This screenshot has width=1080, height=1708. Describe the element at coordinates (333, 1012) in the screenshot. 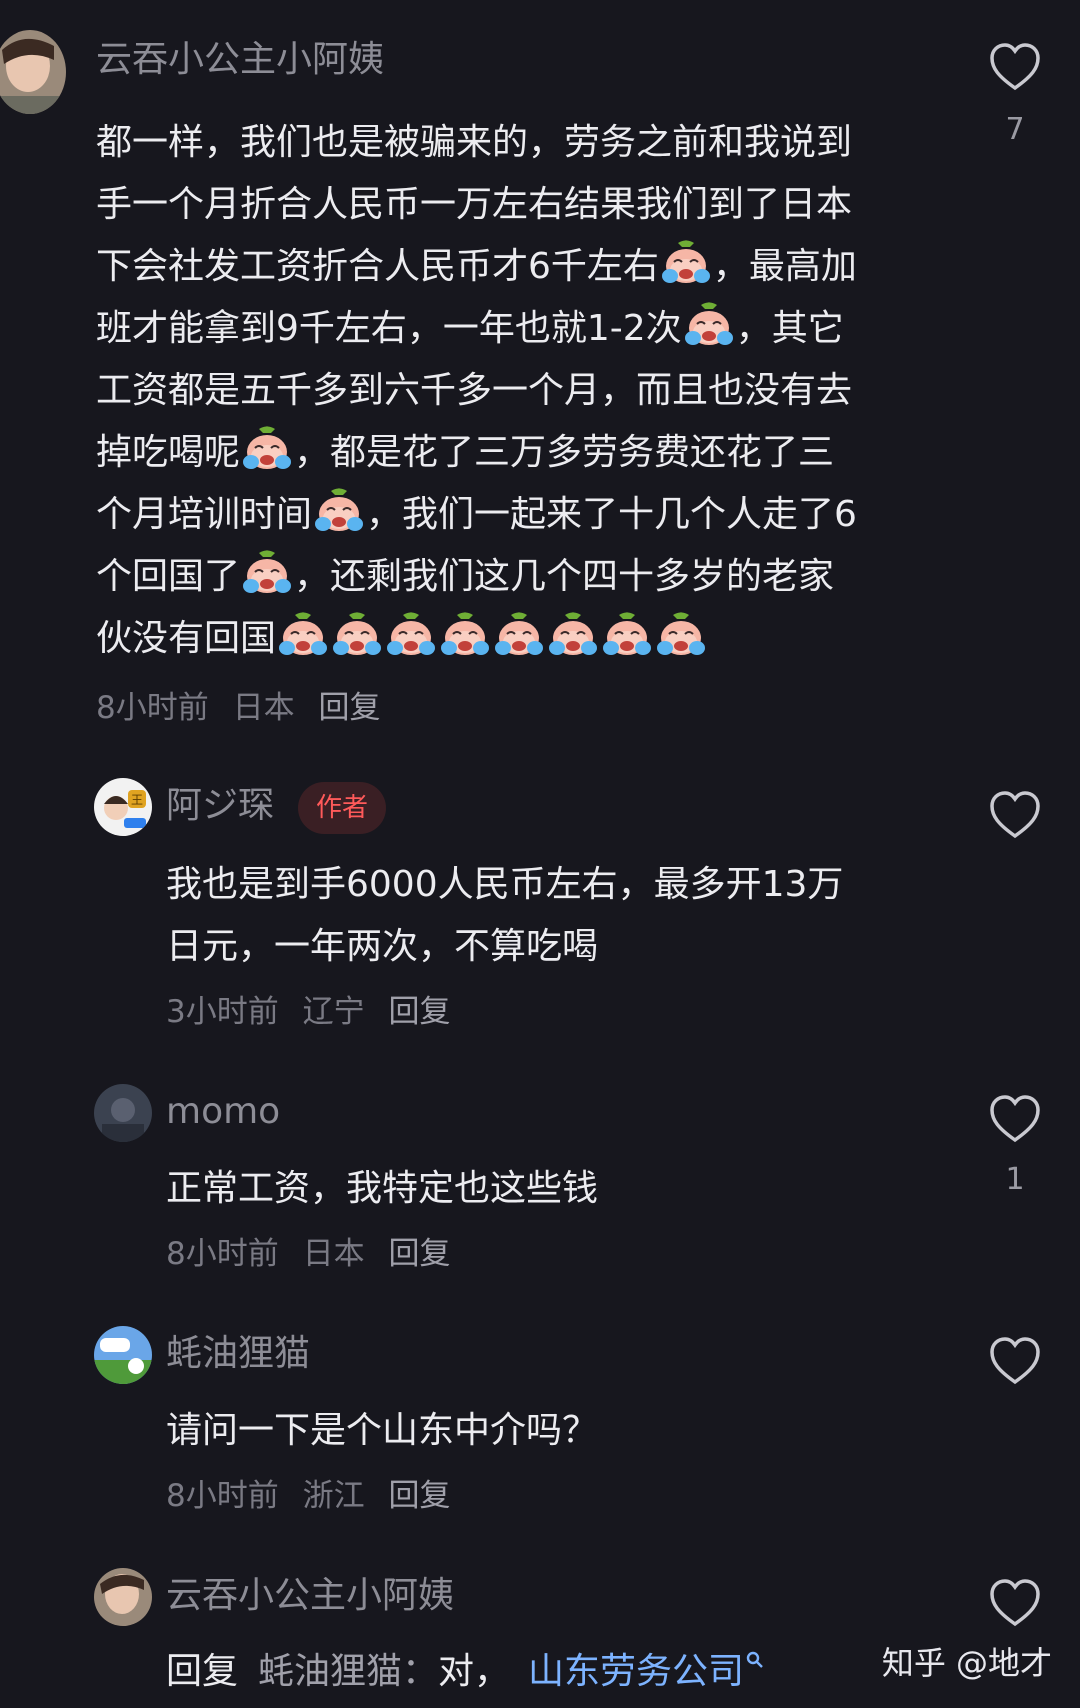

I see `location: 辽宁` at that location.